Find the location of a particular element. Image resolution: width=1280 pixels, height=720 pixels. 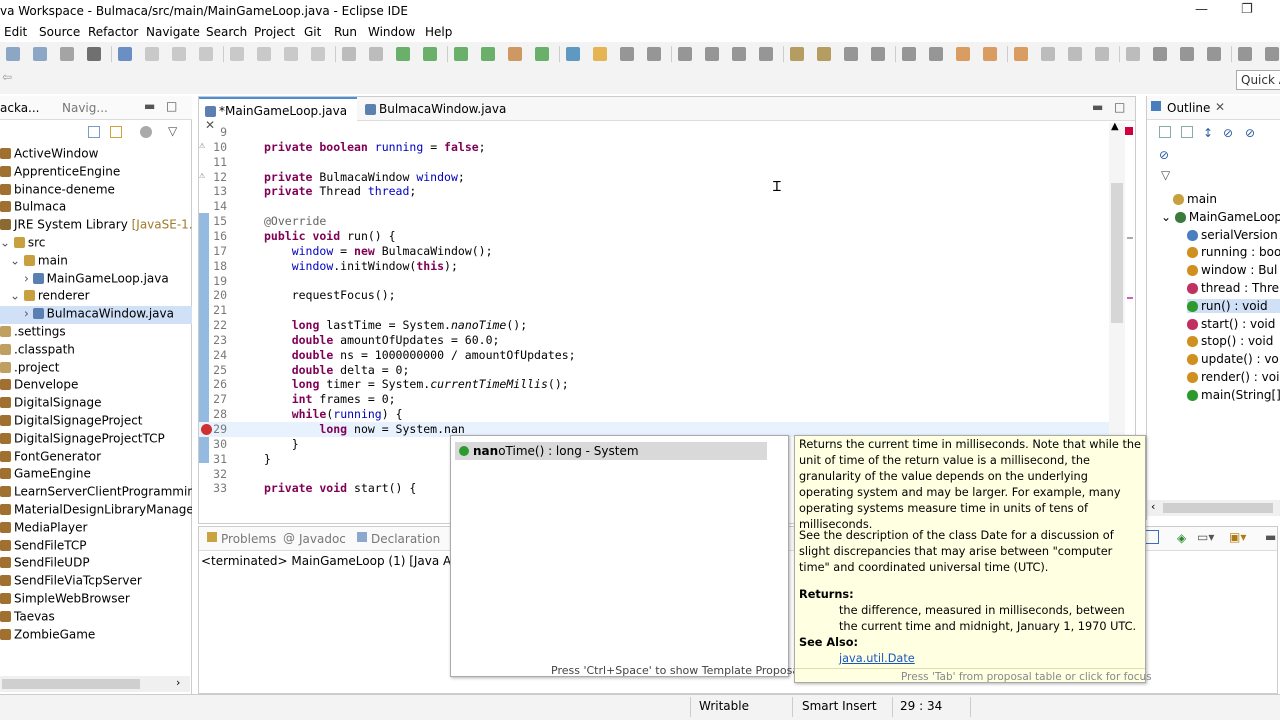

tree-item: GameEngine is located at coordinates (96, 475).